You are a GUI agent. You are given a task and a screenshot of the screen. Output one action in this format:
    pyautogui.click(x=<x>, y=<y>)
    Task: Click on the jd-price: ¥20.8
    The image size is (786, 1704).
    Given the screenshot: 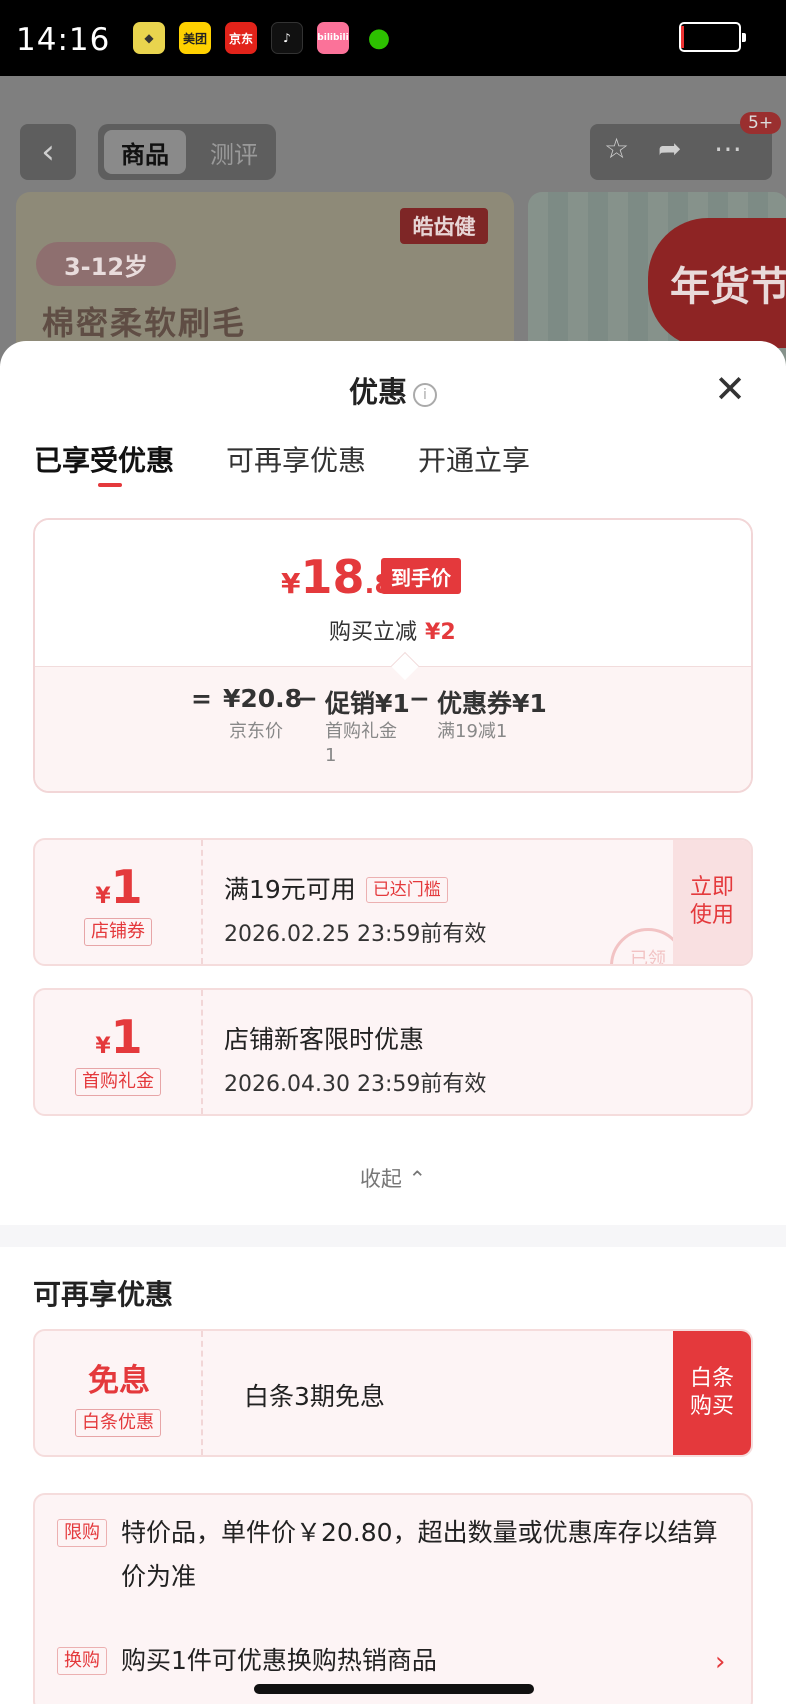 What is the action you would take?
    pyautogui.click(x=263, y=698)
    